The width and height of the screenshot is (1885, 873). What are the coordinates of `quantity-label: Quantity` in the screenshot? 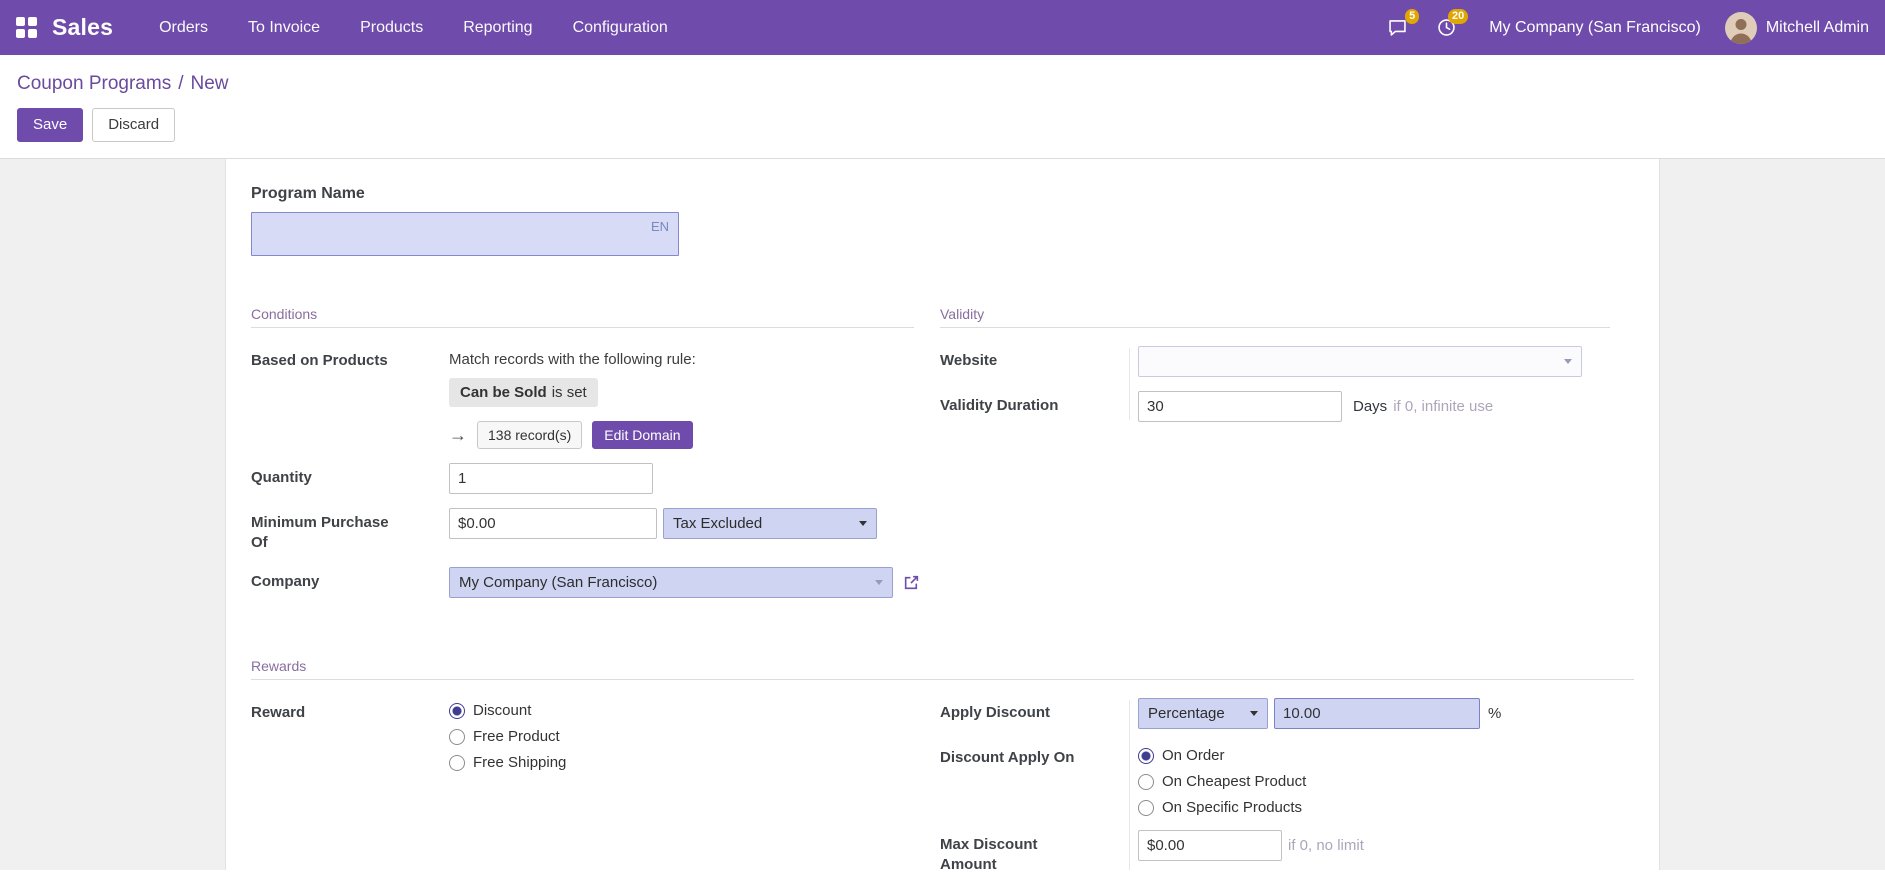 It's located at (281, 477).